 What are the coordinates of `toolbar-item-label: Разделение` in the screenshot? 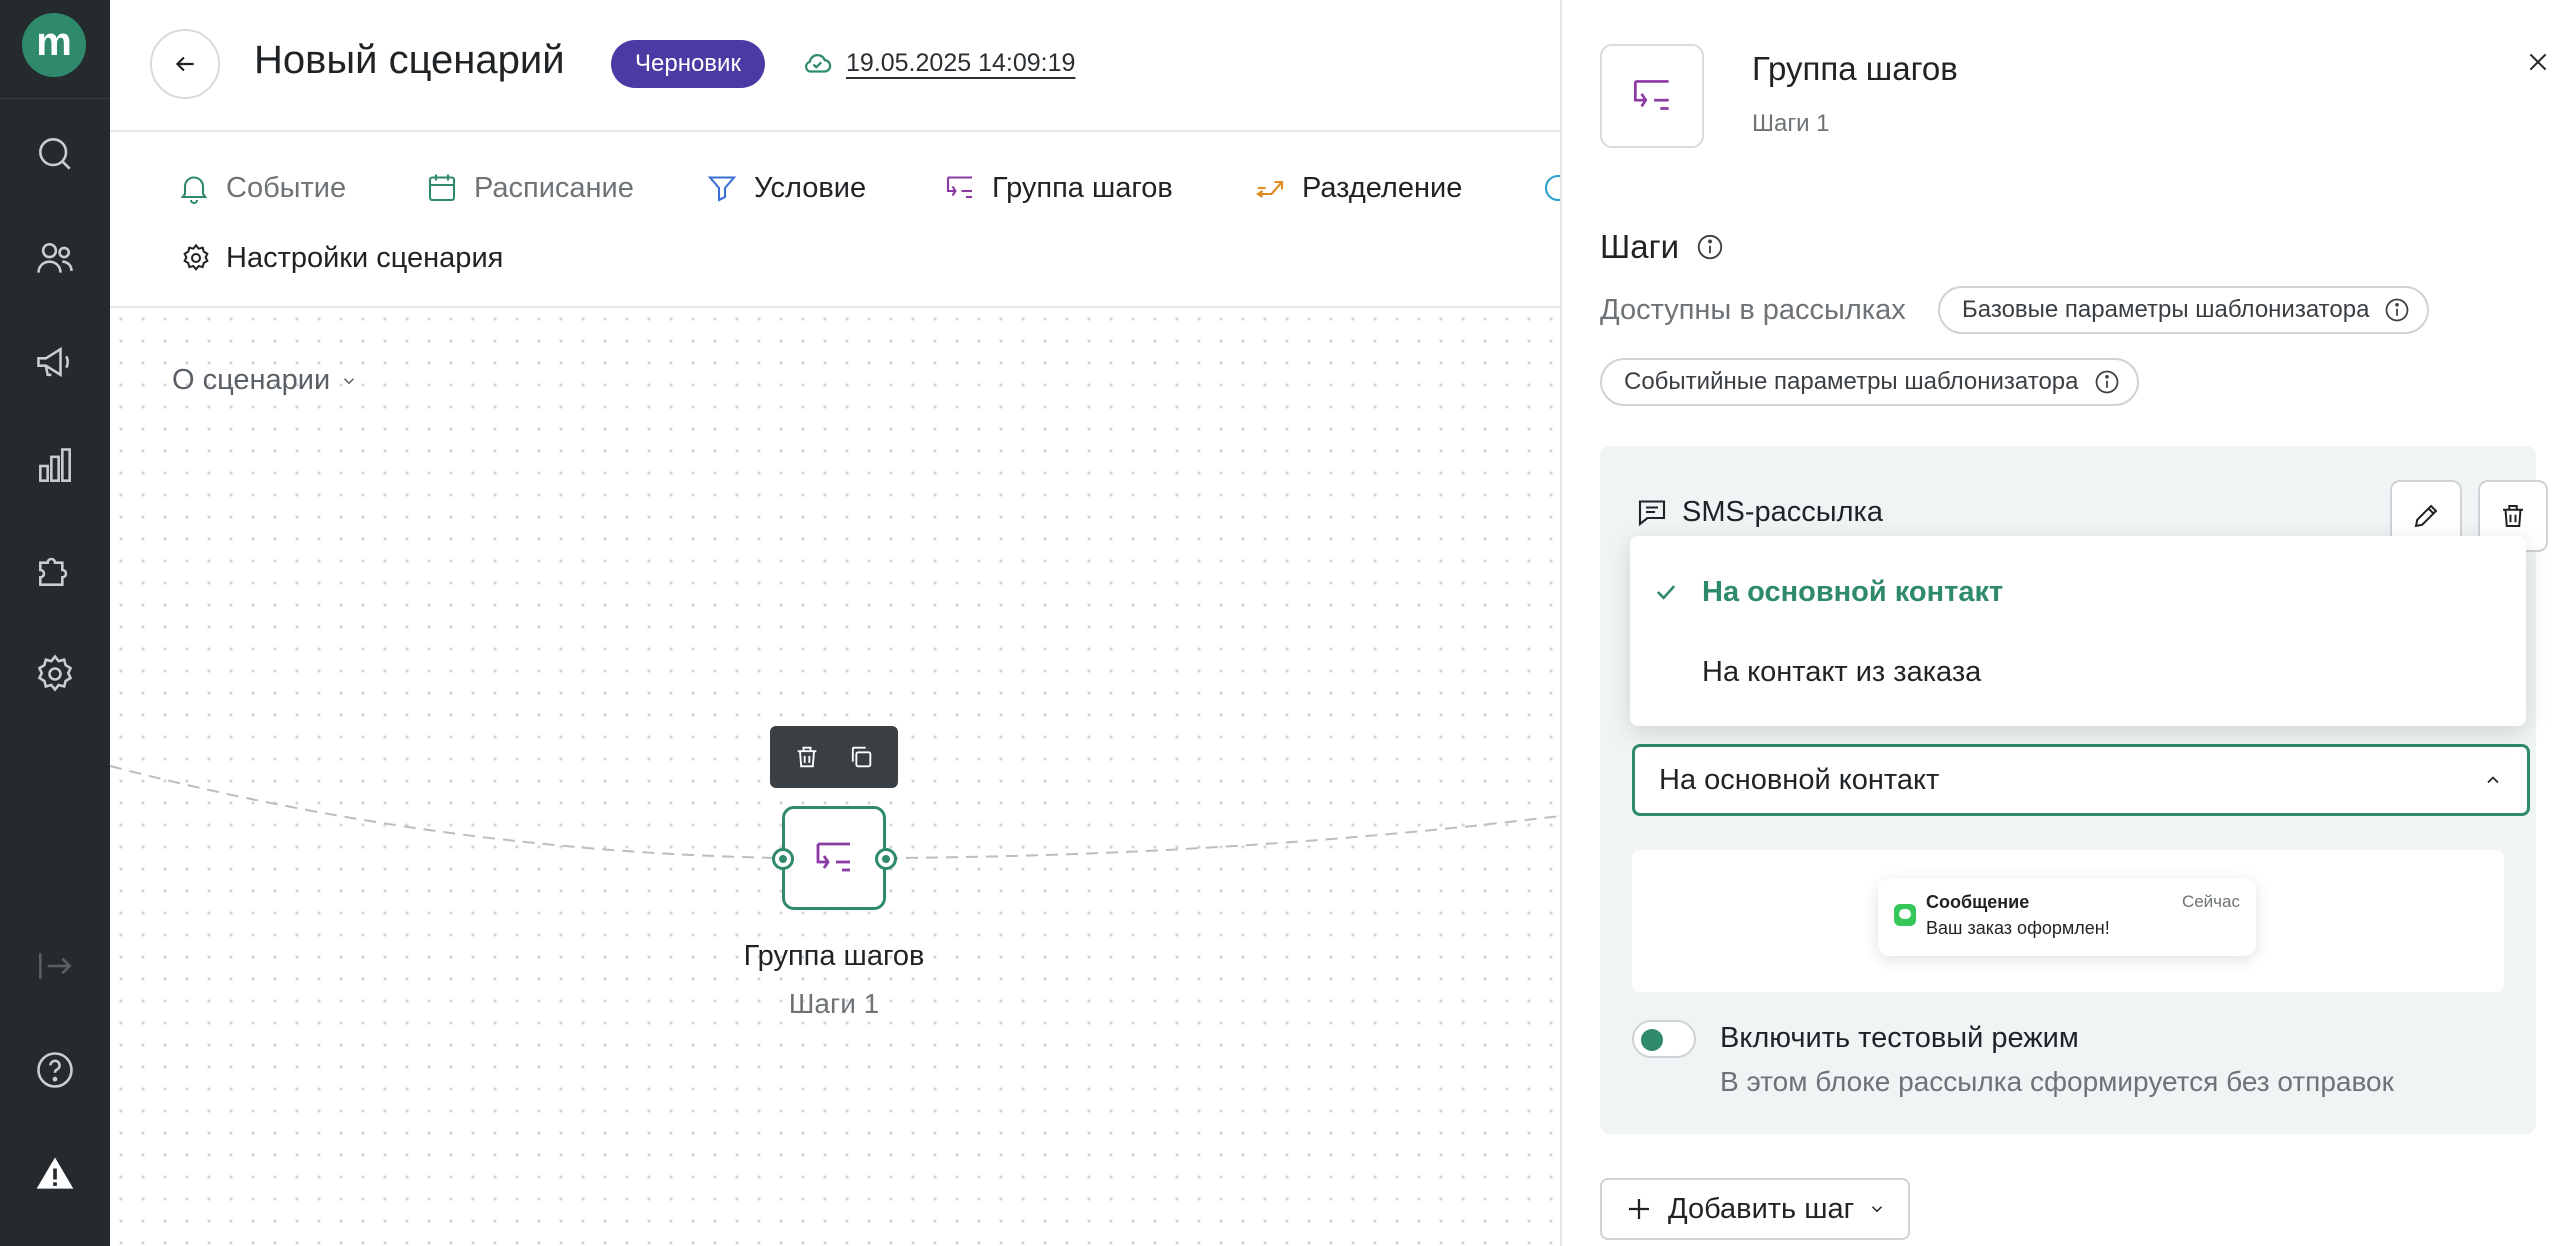 It's located at (1382, 187).